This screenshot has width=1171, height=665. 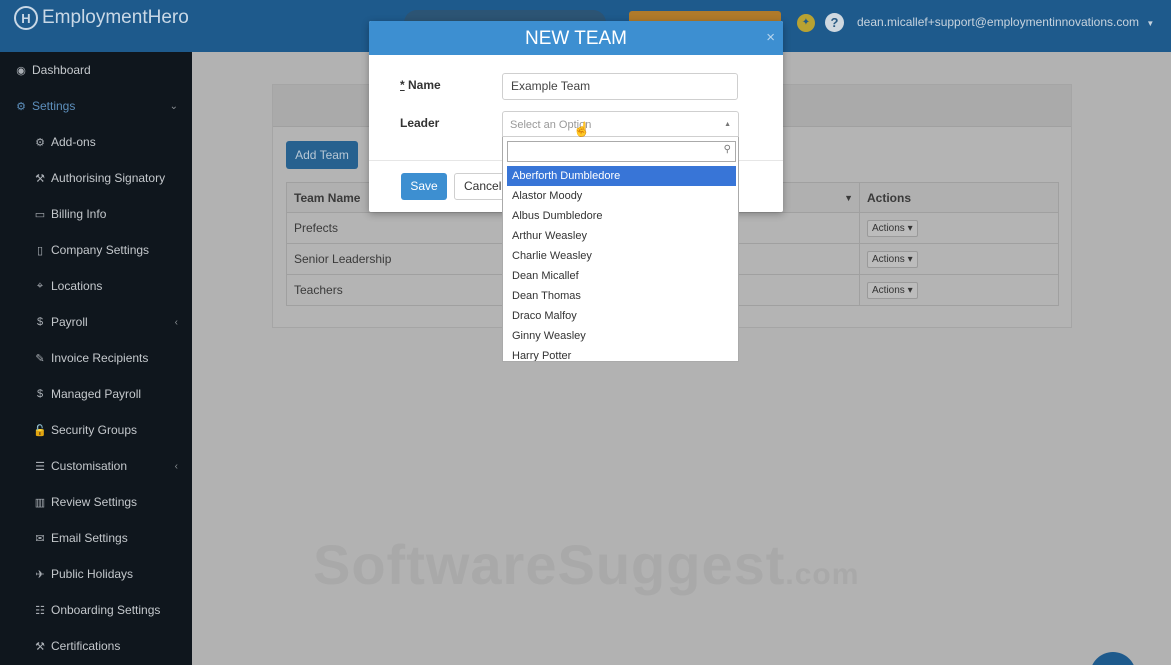 What do you see at coordinates (40, 358) in the screenshot?
I see `edit-icon: ✎` at bounding box center [40, 358].